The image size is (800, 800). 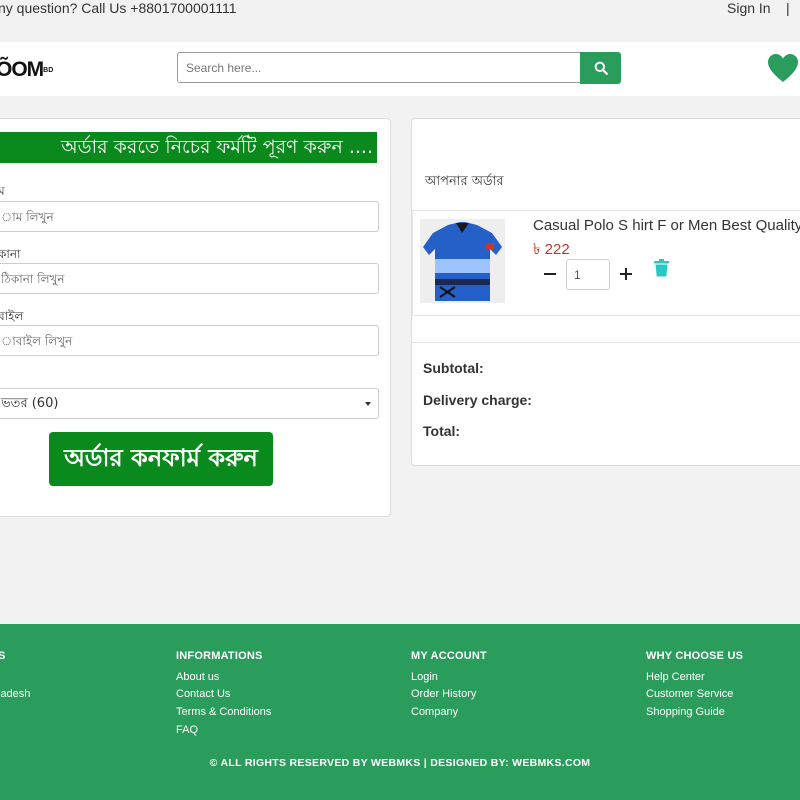 What do you see at coordinates (666, 225) in the screenshot?
I see `product-name: Casual Polo S hirt F or Men Best Quality` at bounding box center [666, 225].